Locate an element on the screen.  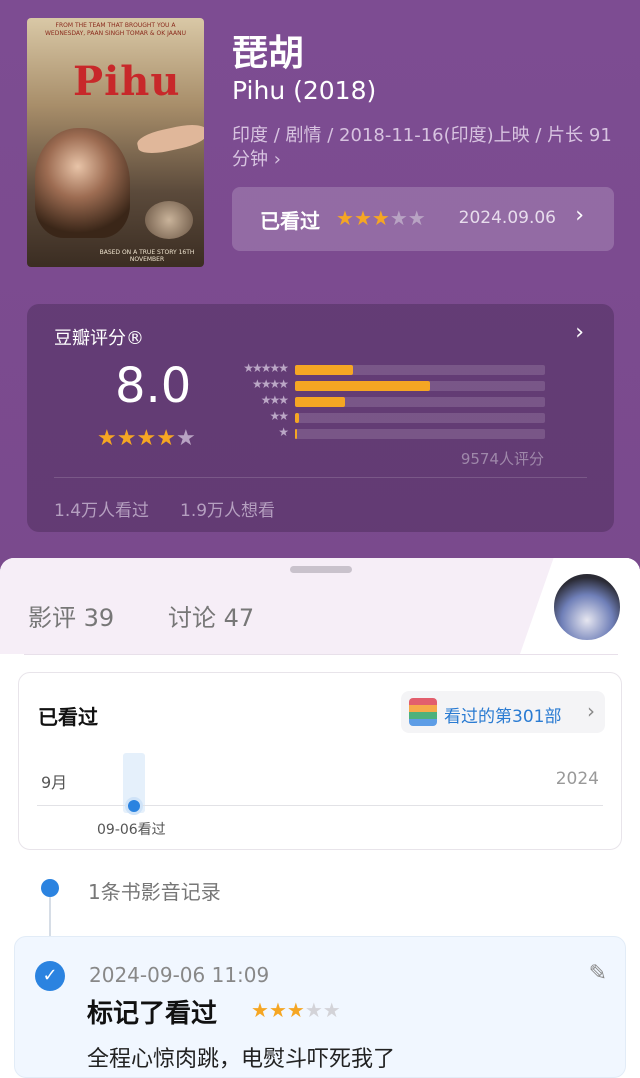
poster-title: Pihu is located at coordinates (127, 81).